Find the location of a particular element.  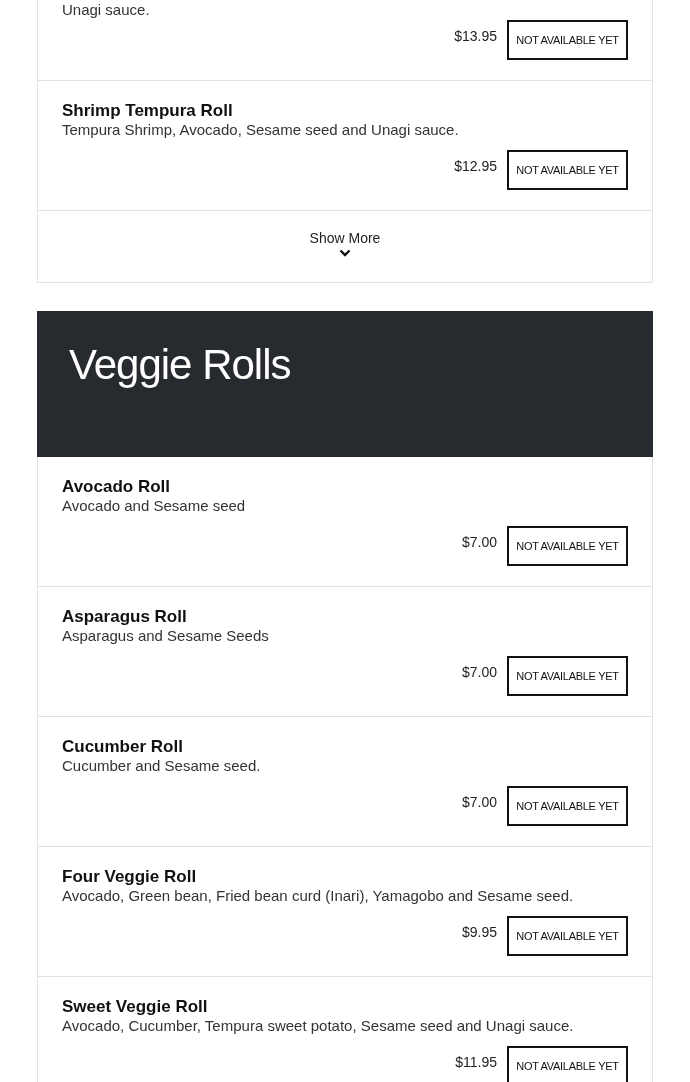

item-description: Asparagus and Sesame Seeds is located at coordinates (166, 636).